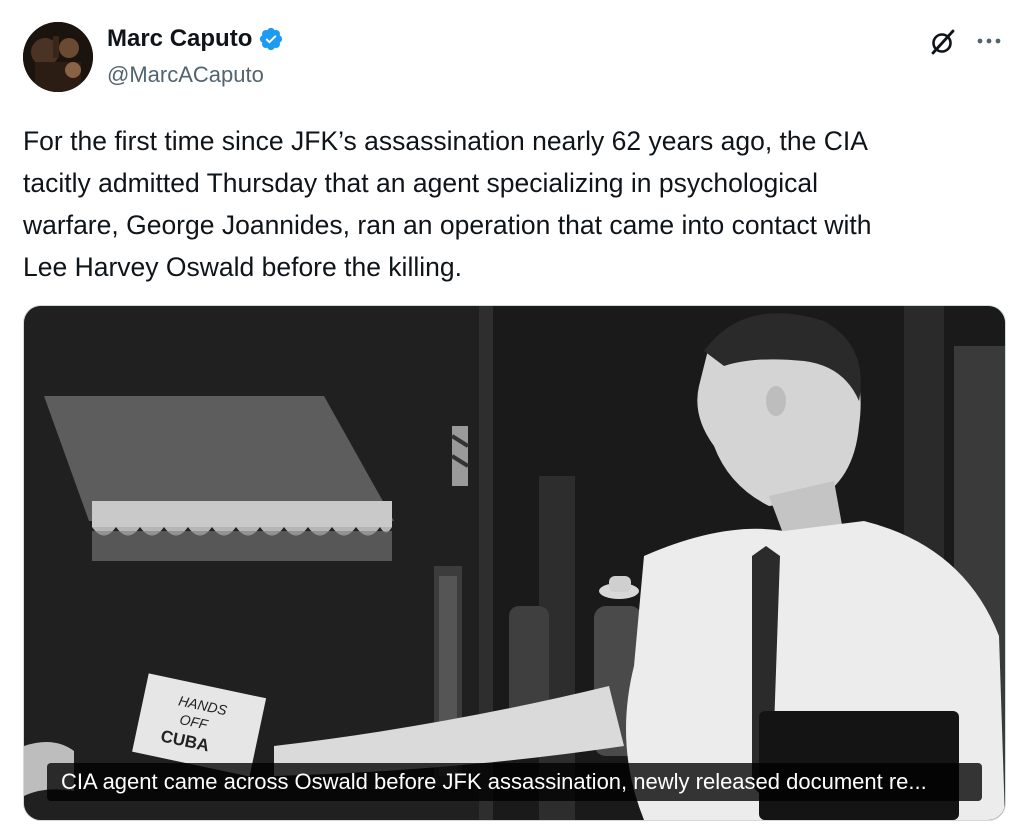  I want to click on grok-icon, so click(943, 42).